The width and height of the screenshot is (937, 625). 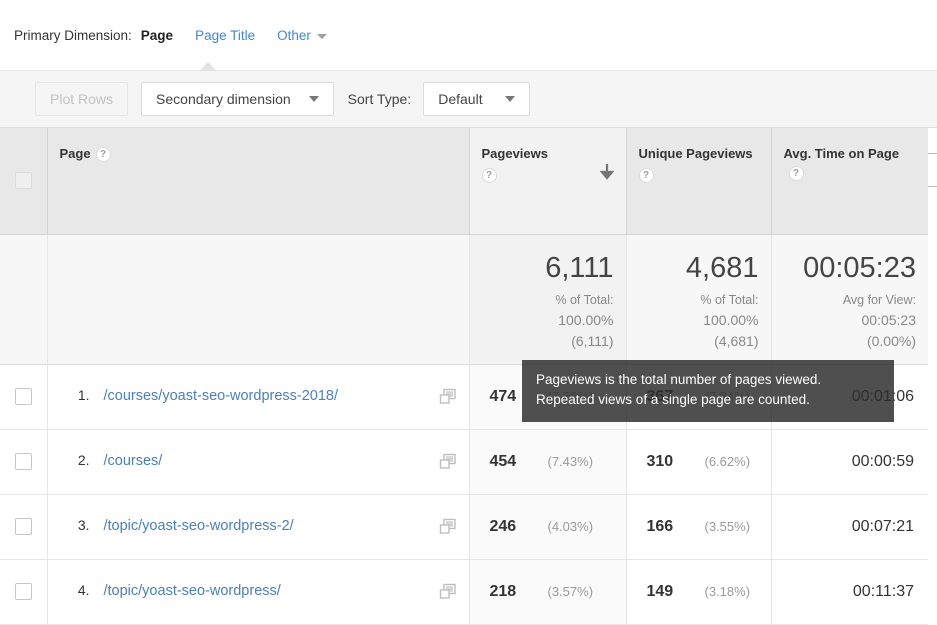 What do you see at coordinates (729, 299) in the screenshot?
I see `summary-unique-pageviews-label: % of Total:` at bounding box center [729, 299].